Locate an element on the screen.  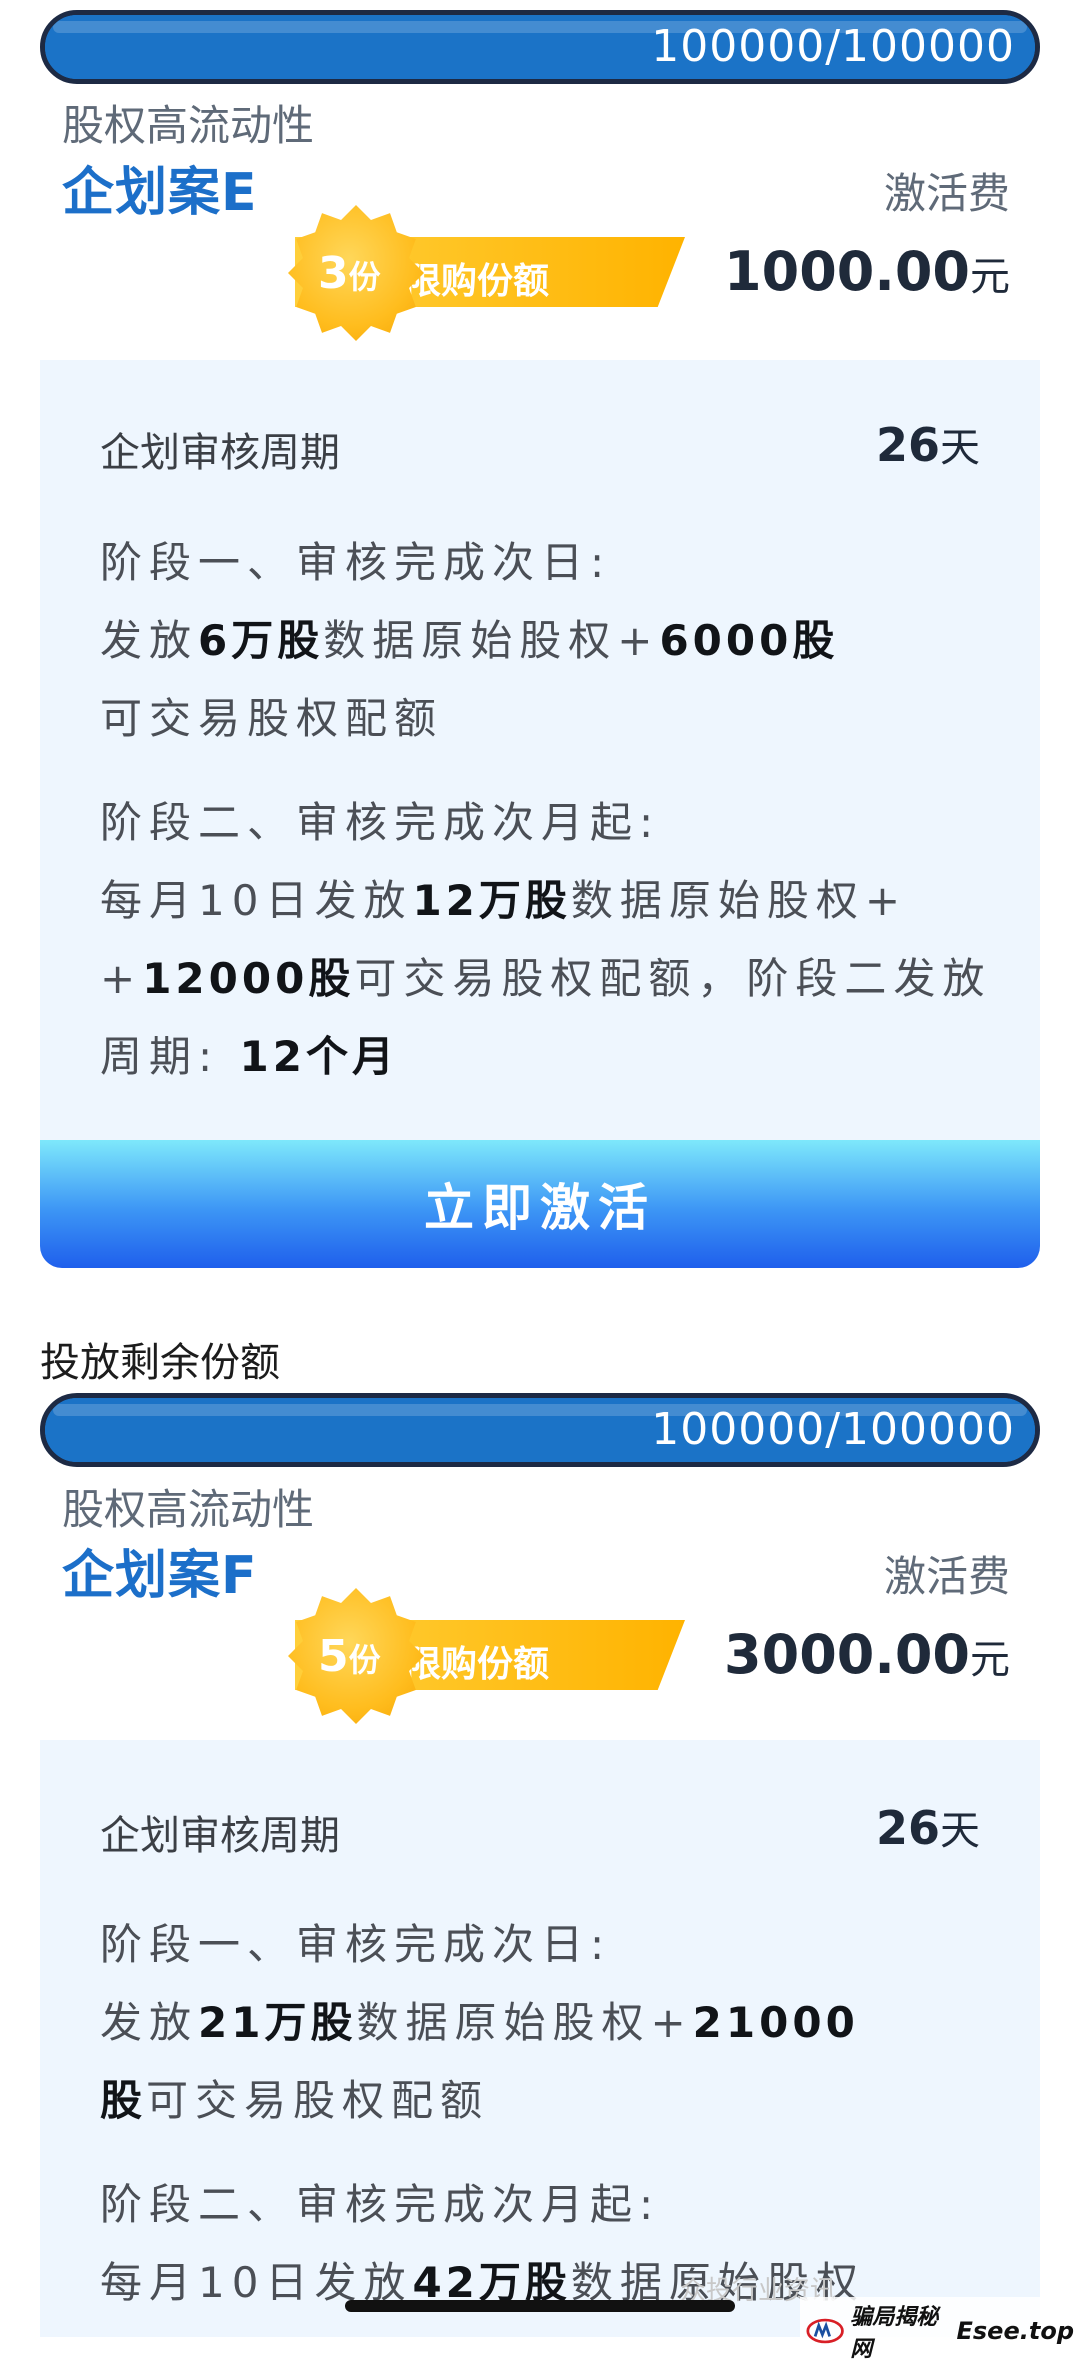
stage1-description: 阶段一、审核完成次日: 发放21万股数据原始股权+21000 股可交易股权配额 is located at coordinates (479, 2022).